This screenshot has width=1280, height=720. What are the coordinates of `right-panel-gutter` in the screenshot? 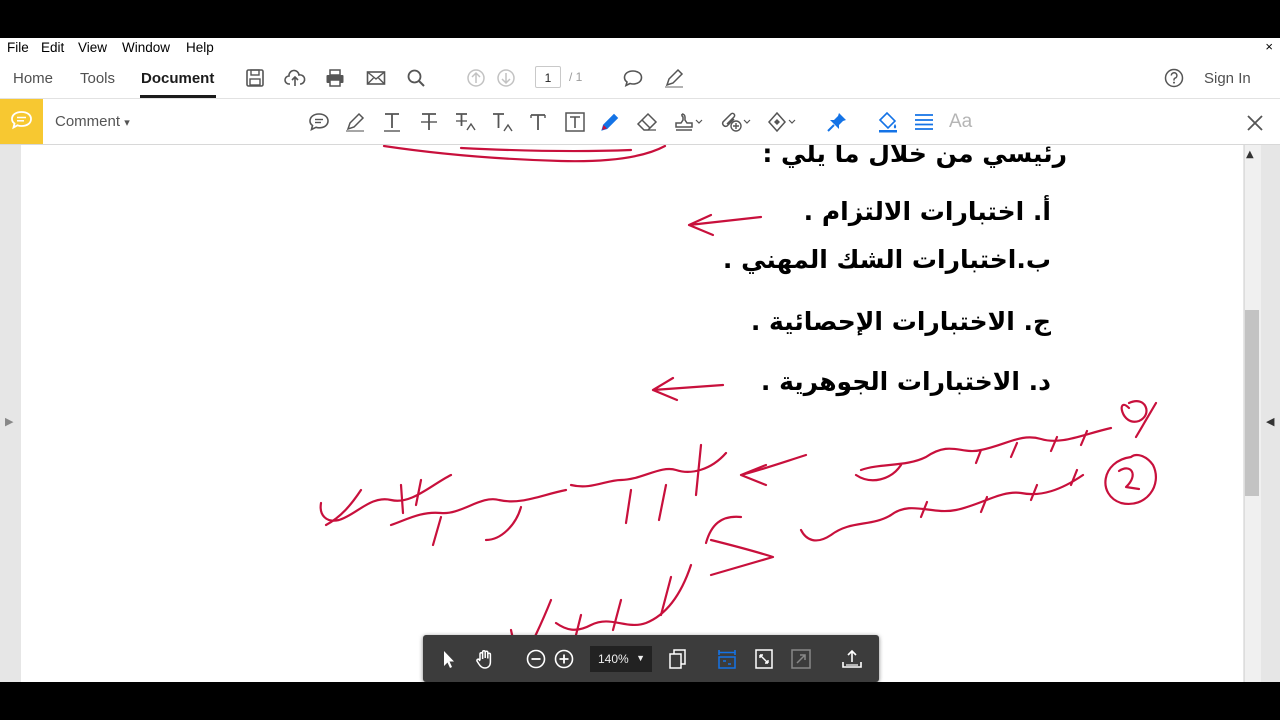 It's located at (1270, 413).